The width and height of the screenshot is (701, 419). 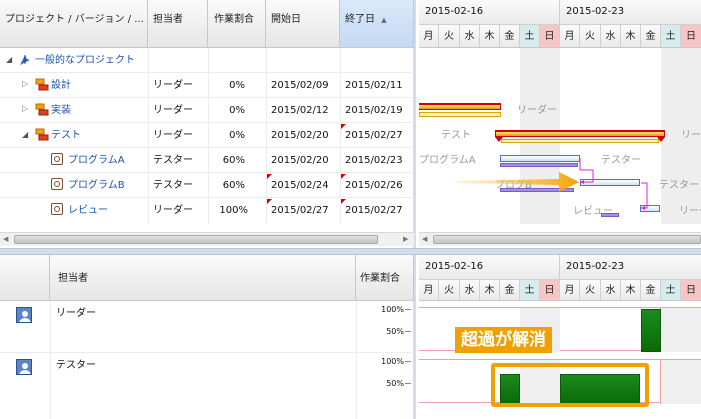 I want to click on row-start: 2015/02/20, so click(x=300, y=160).